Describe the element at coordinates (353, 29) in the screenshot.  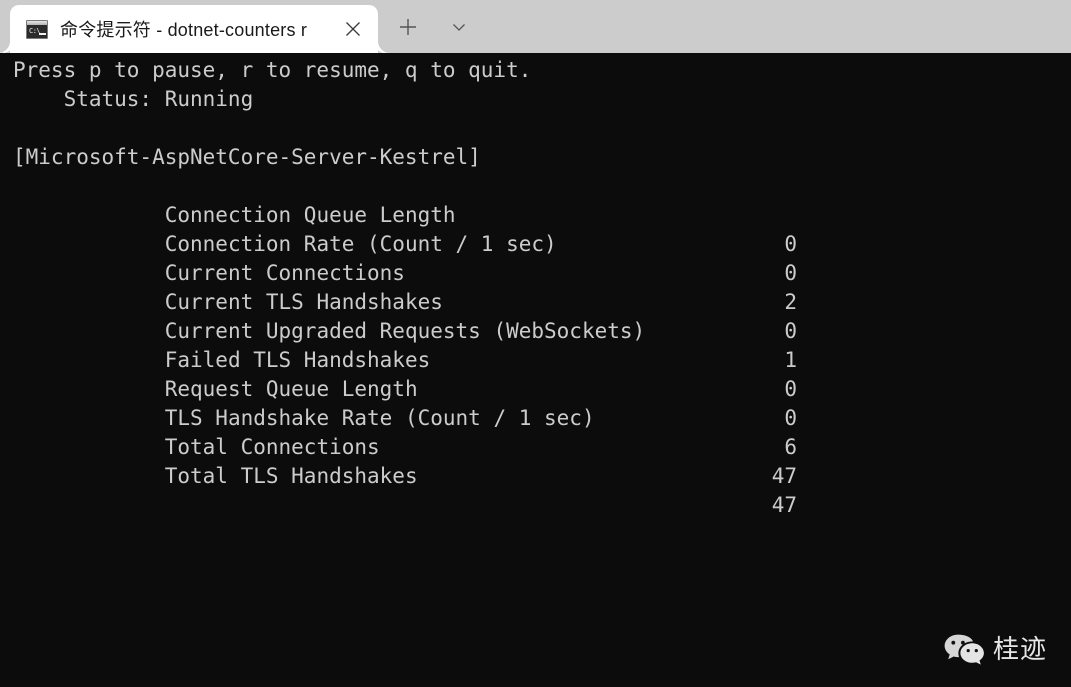
I see `close-icon` at that location.